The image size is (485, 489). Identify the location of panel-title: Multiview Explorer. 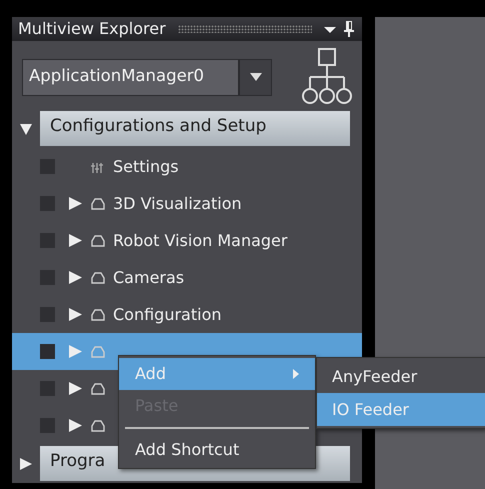
(92, 29).